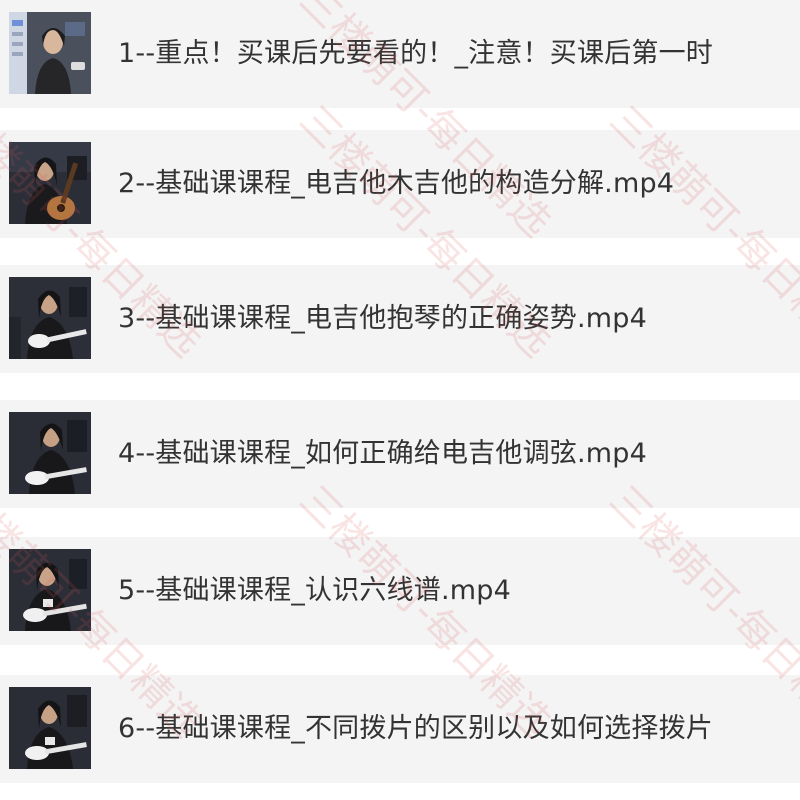 The image size is (800, 800). I want to click on file-name: 1--重点！买课后先要看的！_注意！买课后第一时, so click(415, 53).